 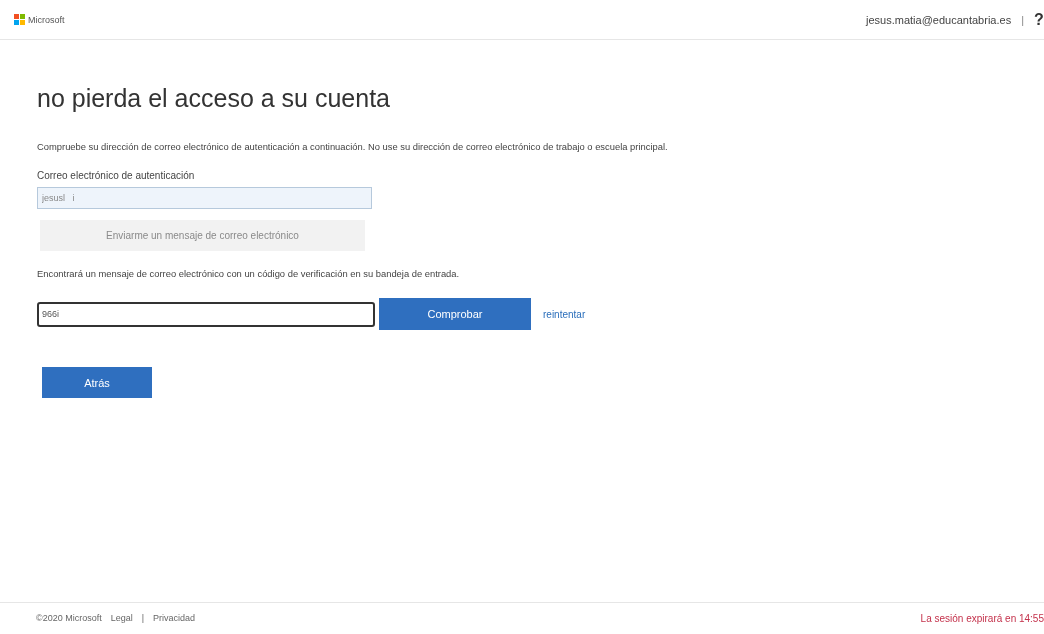 I want to click on page-title: no pierda el acceso a su cuenta, so click(x=213, y=98).